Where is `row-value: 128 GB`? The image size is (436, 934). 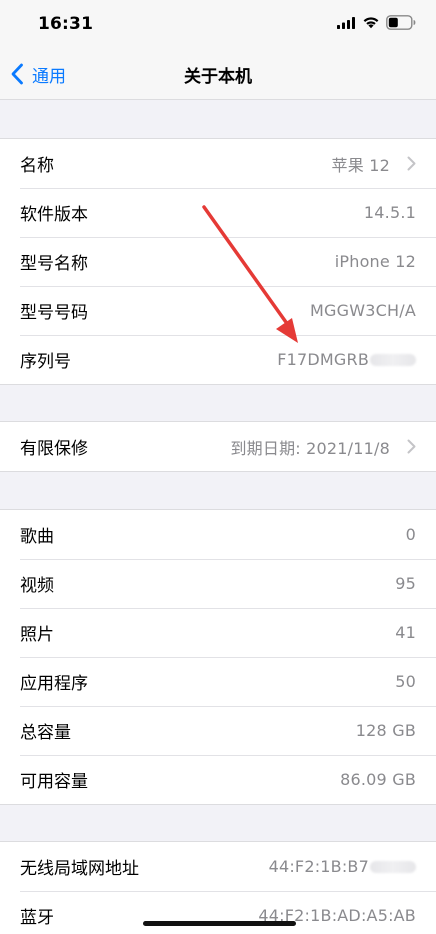
row-value: 128 GB is located at coordinates (385, 730).